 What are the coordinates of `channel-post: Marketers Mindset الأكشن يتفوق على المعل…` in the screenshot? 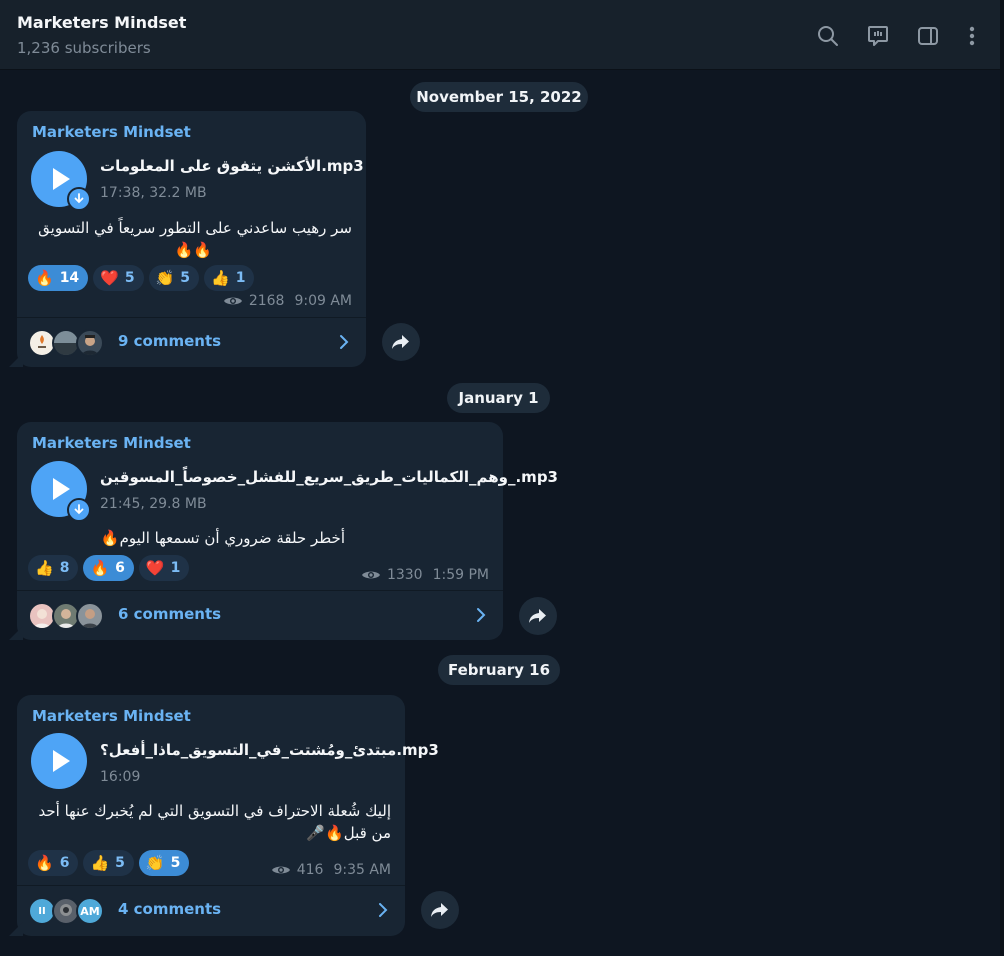 It's located at (187, 239).